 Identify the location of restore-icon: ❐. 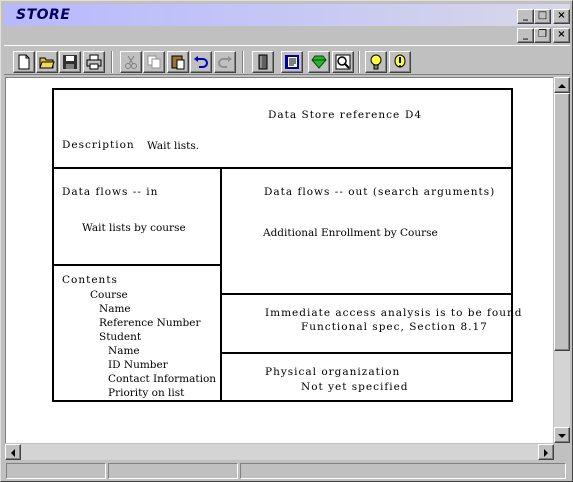
(542, 34).